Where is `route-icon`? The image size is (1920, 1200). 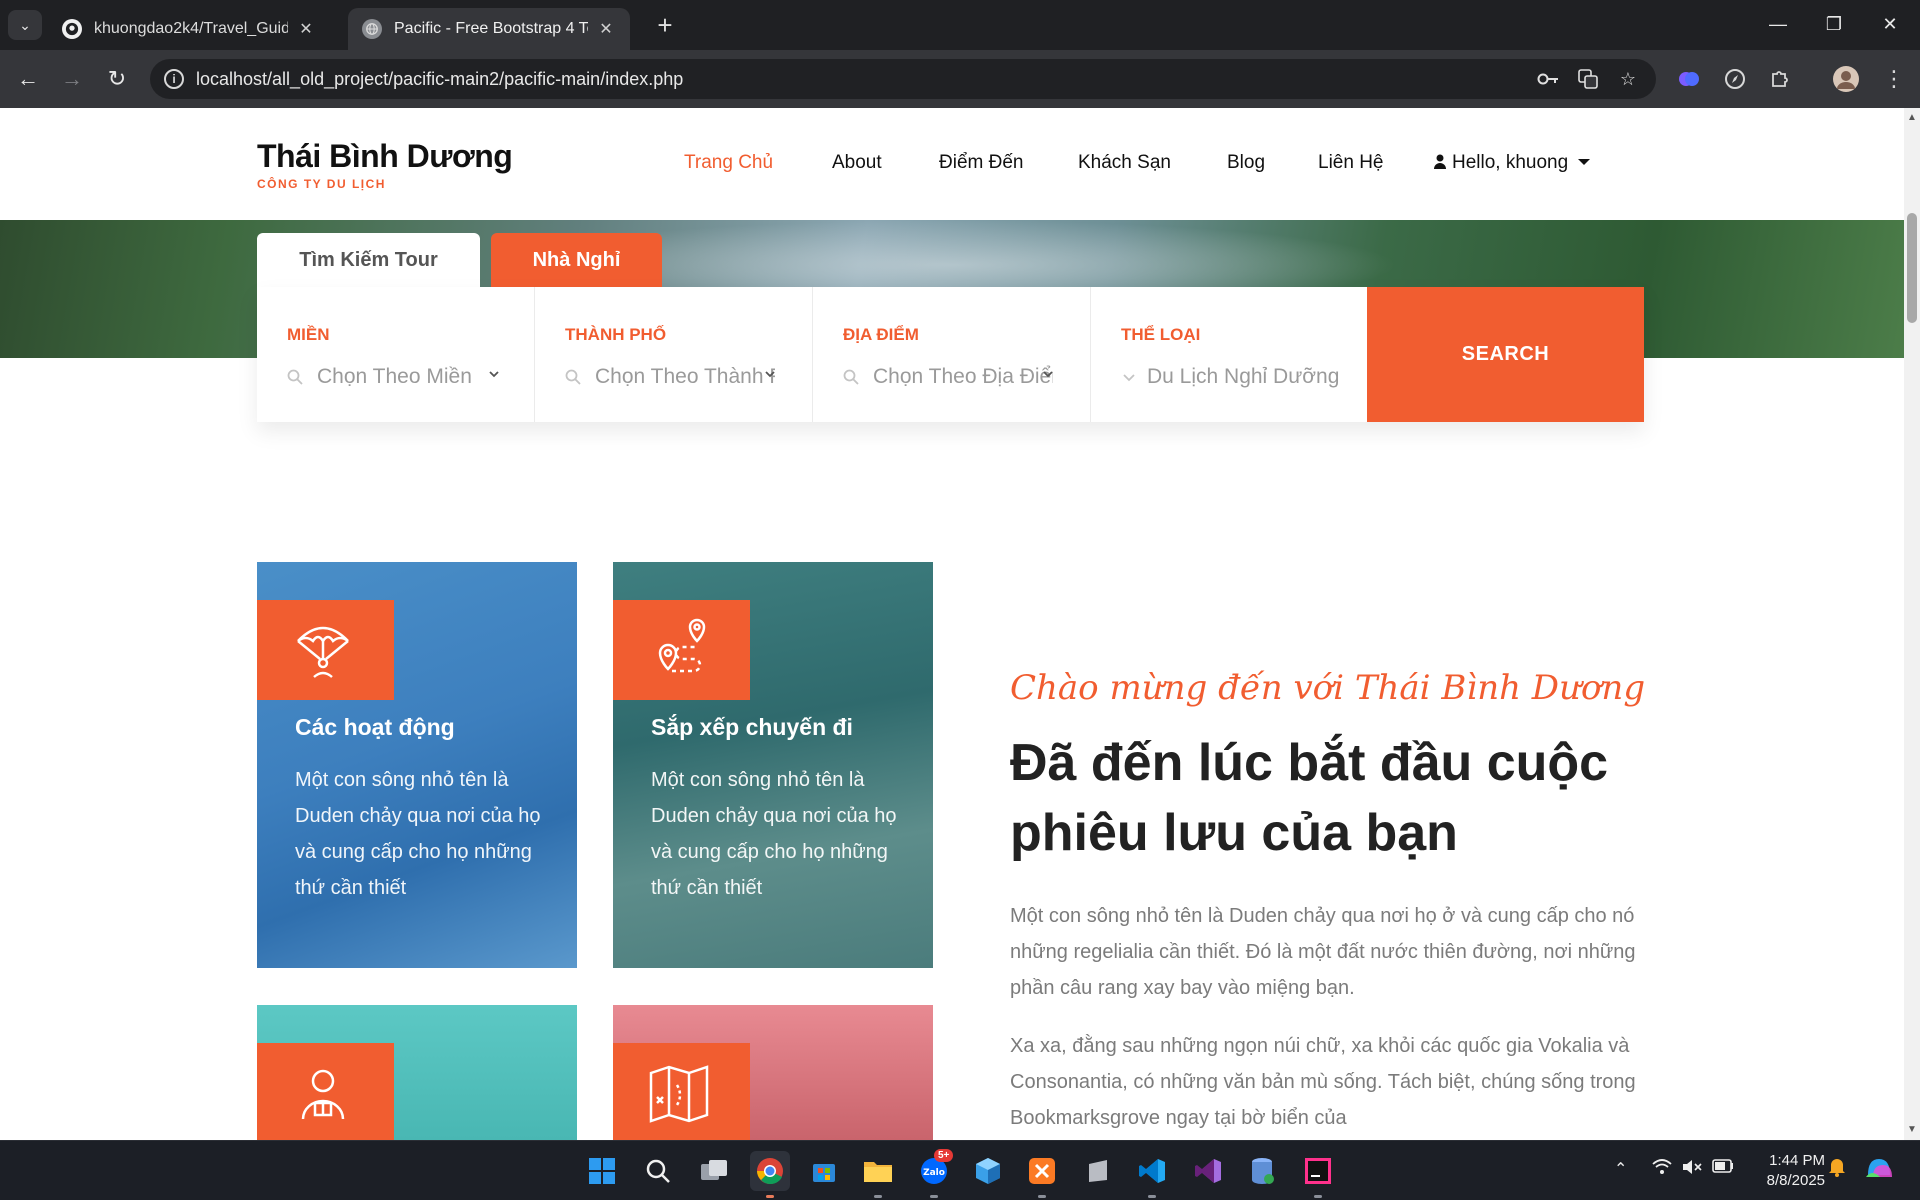 route-icon is located at coordinates (681, 650).